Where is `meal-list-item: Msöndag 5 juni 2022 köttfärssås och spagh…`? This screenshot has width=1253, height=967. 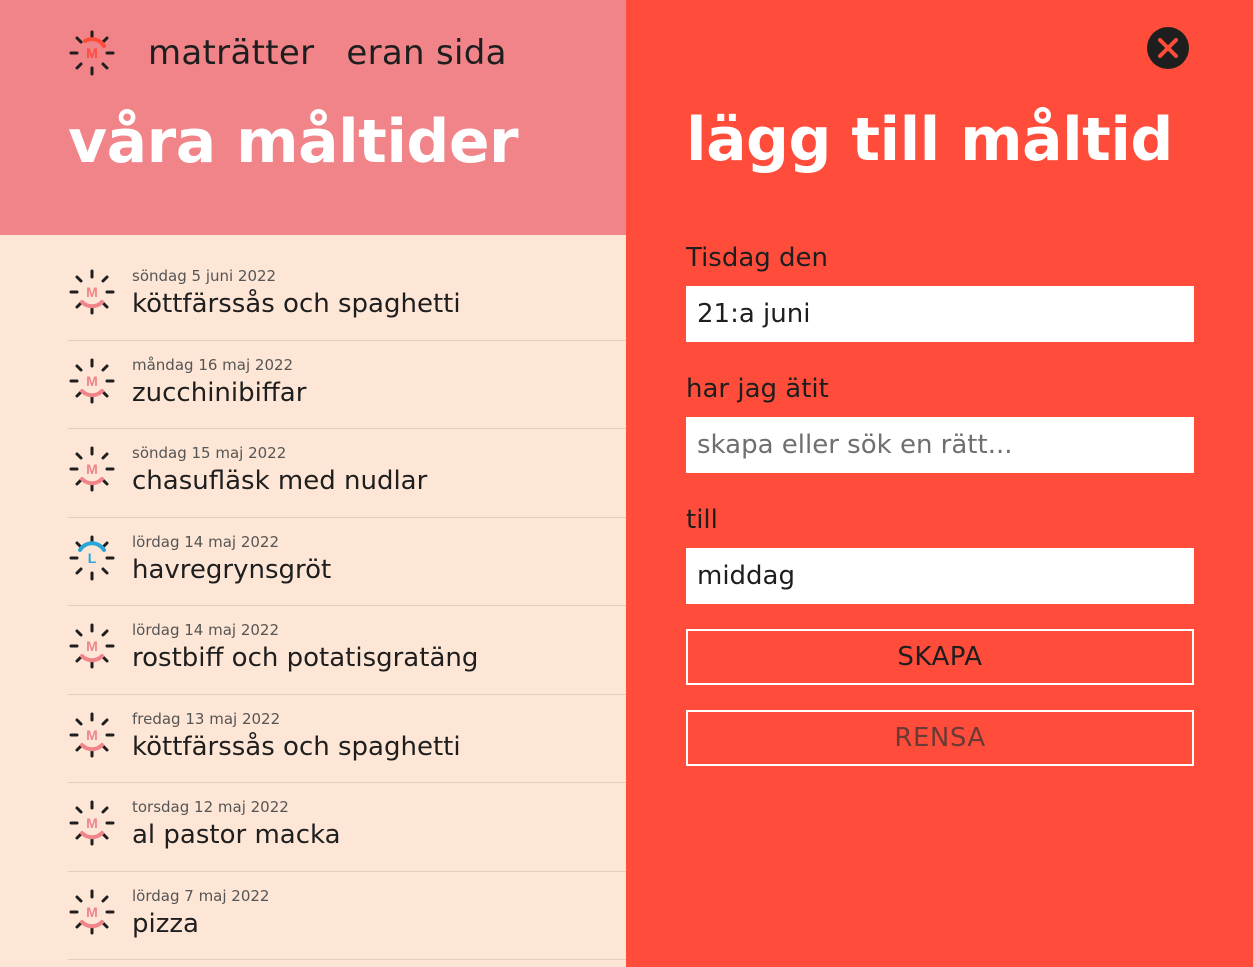 meal-list-item: Msöndag 5 juni 2022 köttfärssås och spagh… is located at coordinates (347, 296).